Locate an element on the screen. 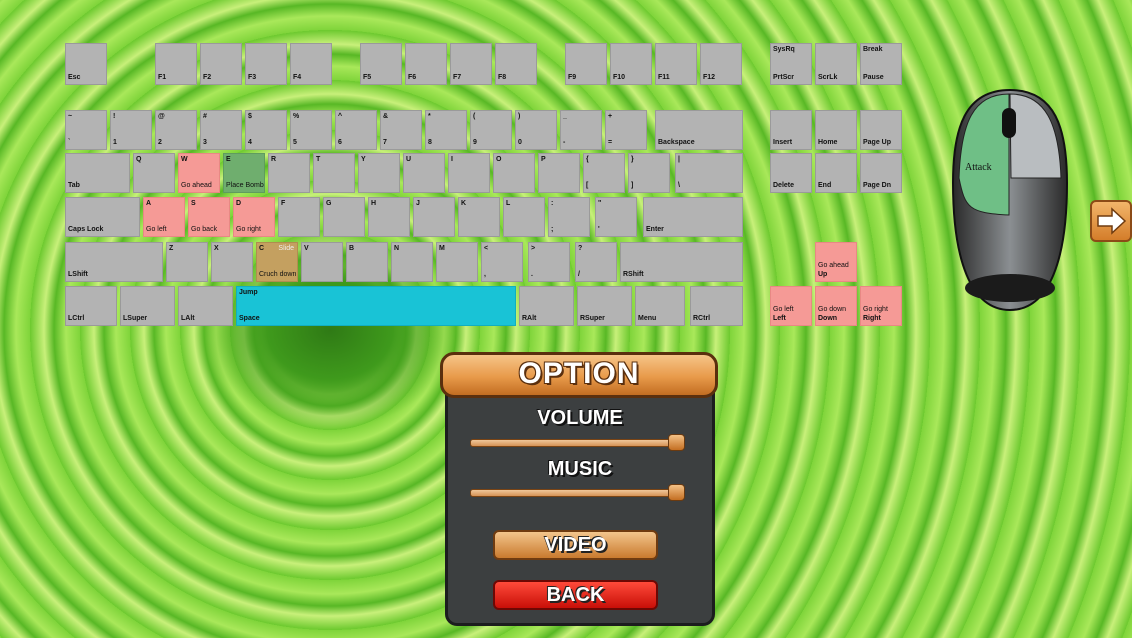 The width and height of the screenshot is (1132, 638). key-j: J is located at coordinates (434, 217).